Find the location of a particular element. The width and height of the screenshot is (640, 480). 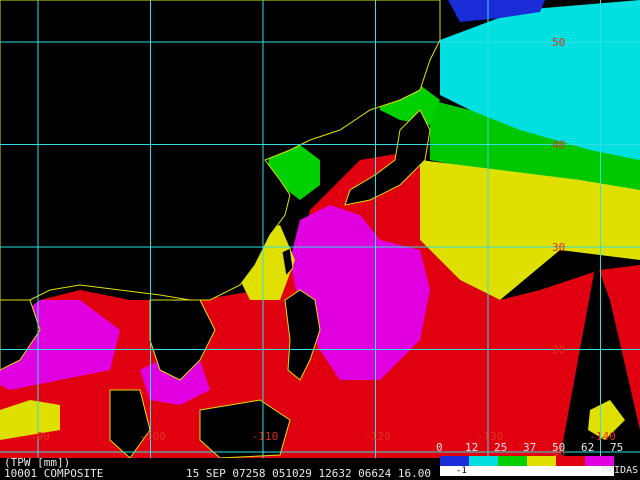

latitude-label: 30 is located at coordinates (558, 247).